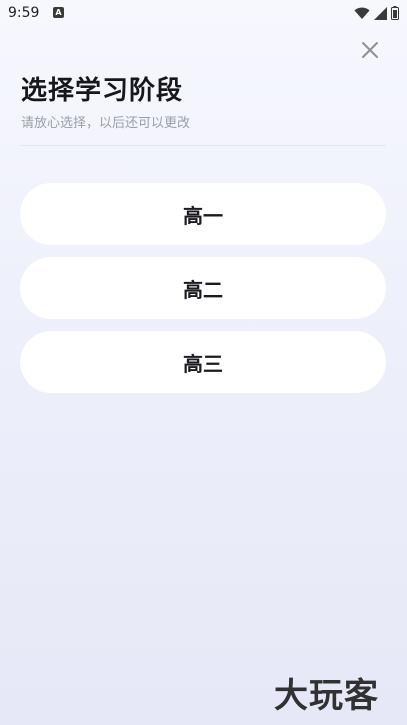 This screenshot has height=725, width=407. What do you see at coordinates (102, 91) in the screenshot?
I see `page-title: 选择学习阶段` at bounding box center [102, 91].